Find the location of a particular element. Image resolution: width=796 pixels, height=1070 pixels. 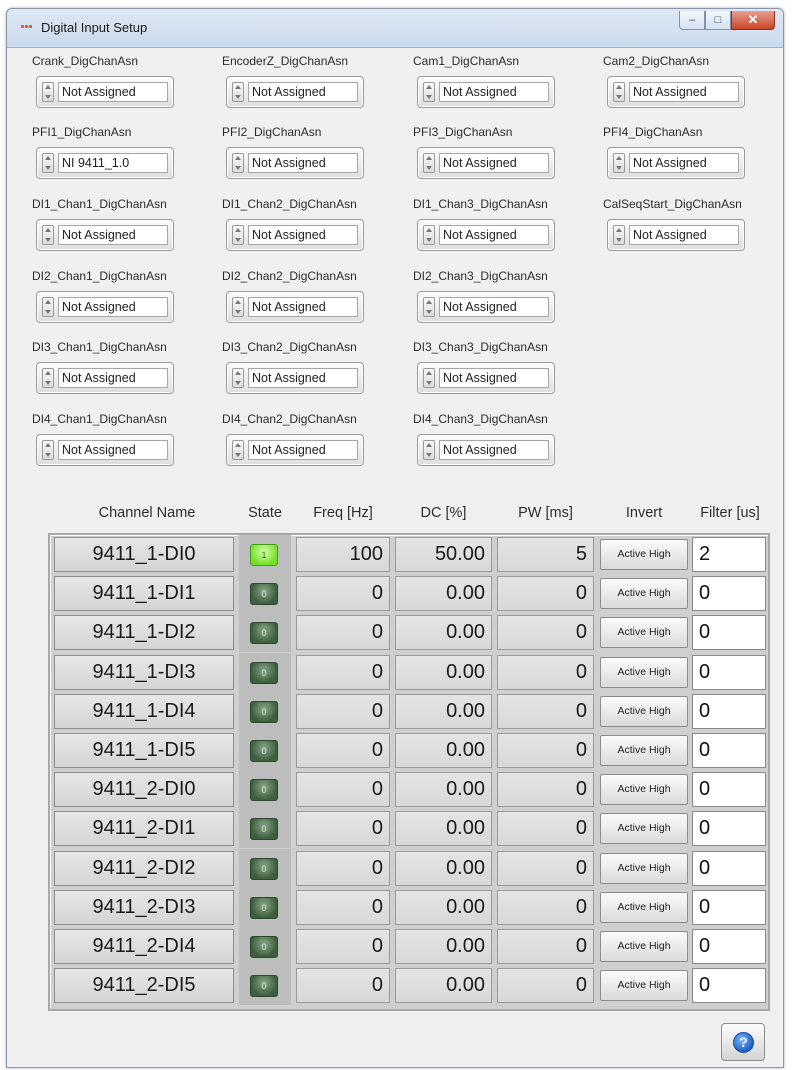

minimize-button: – is located at coordinates (692, 20).